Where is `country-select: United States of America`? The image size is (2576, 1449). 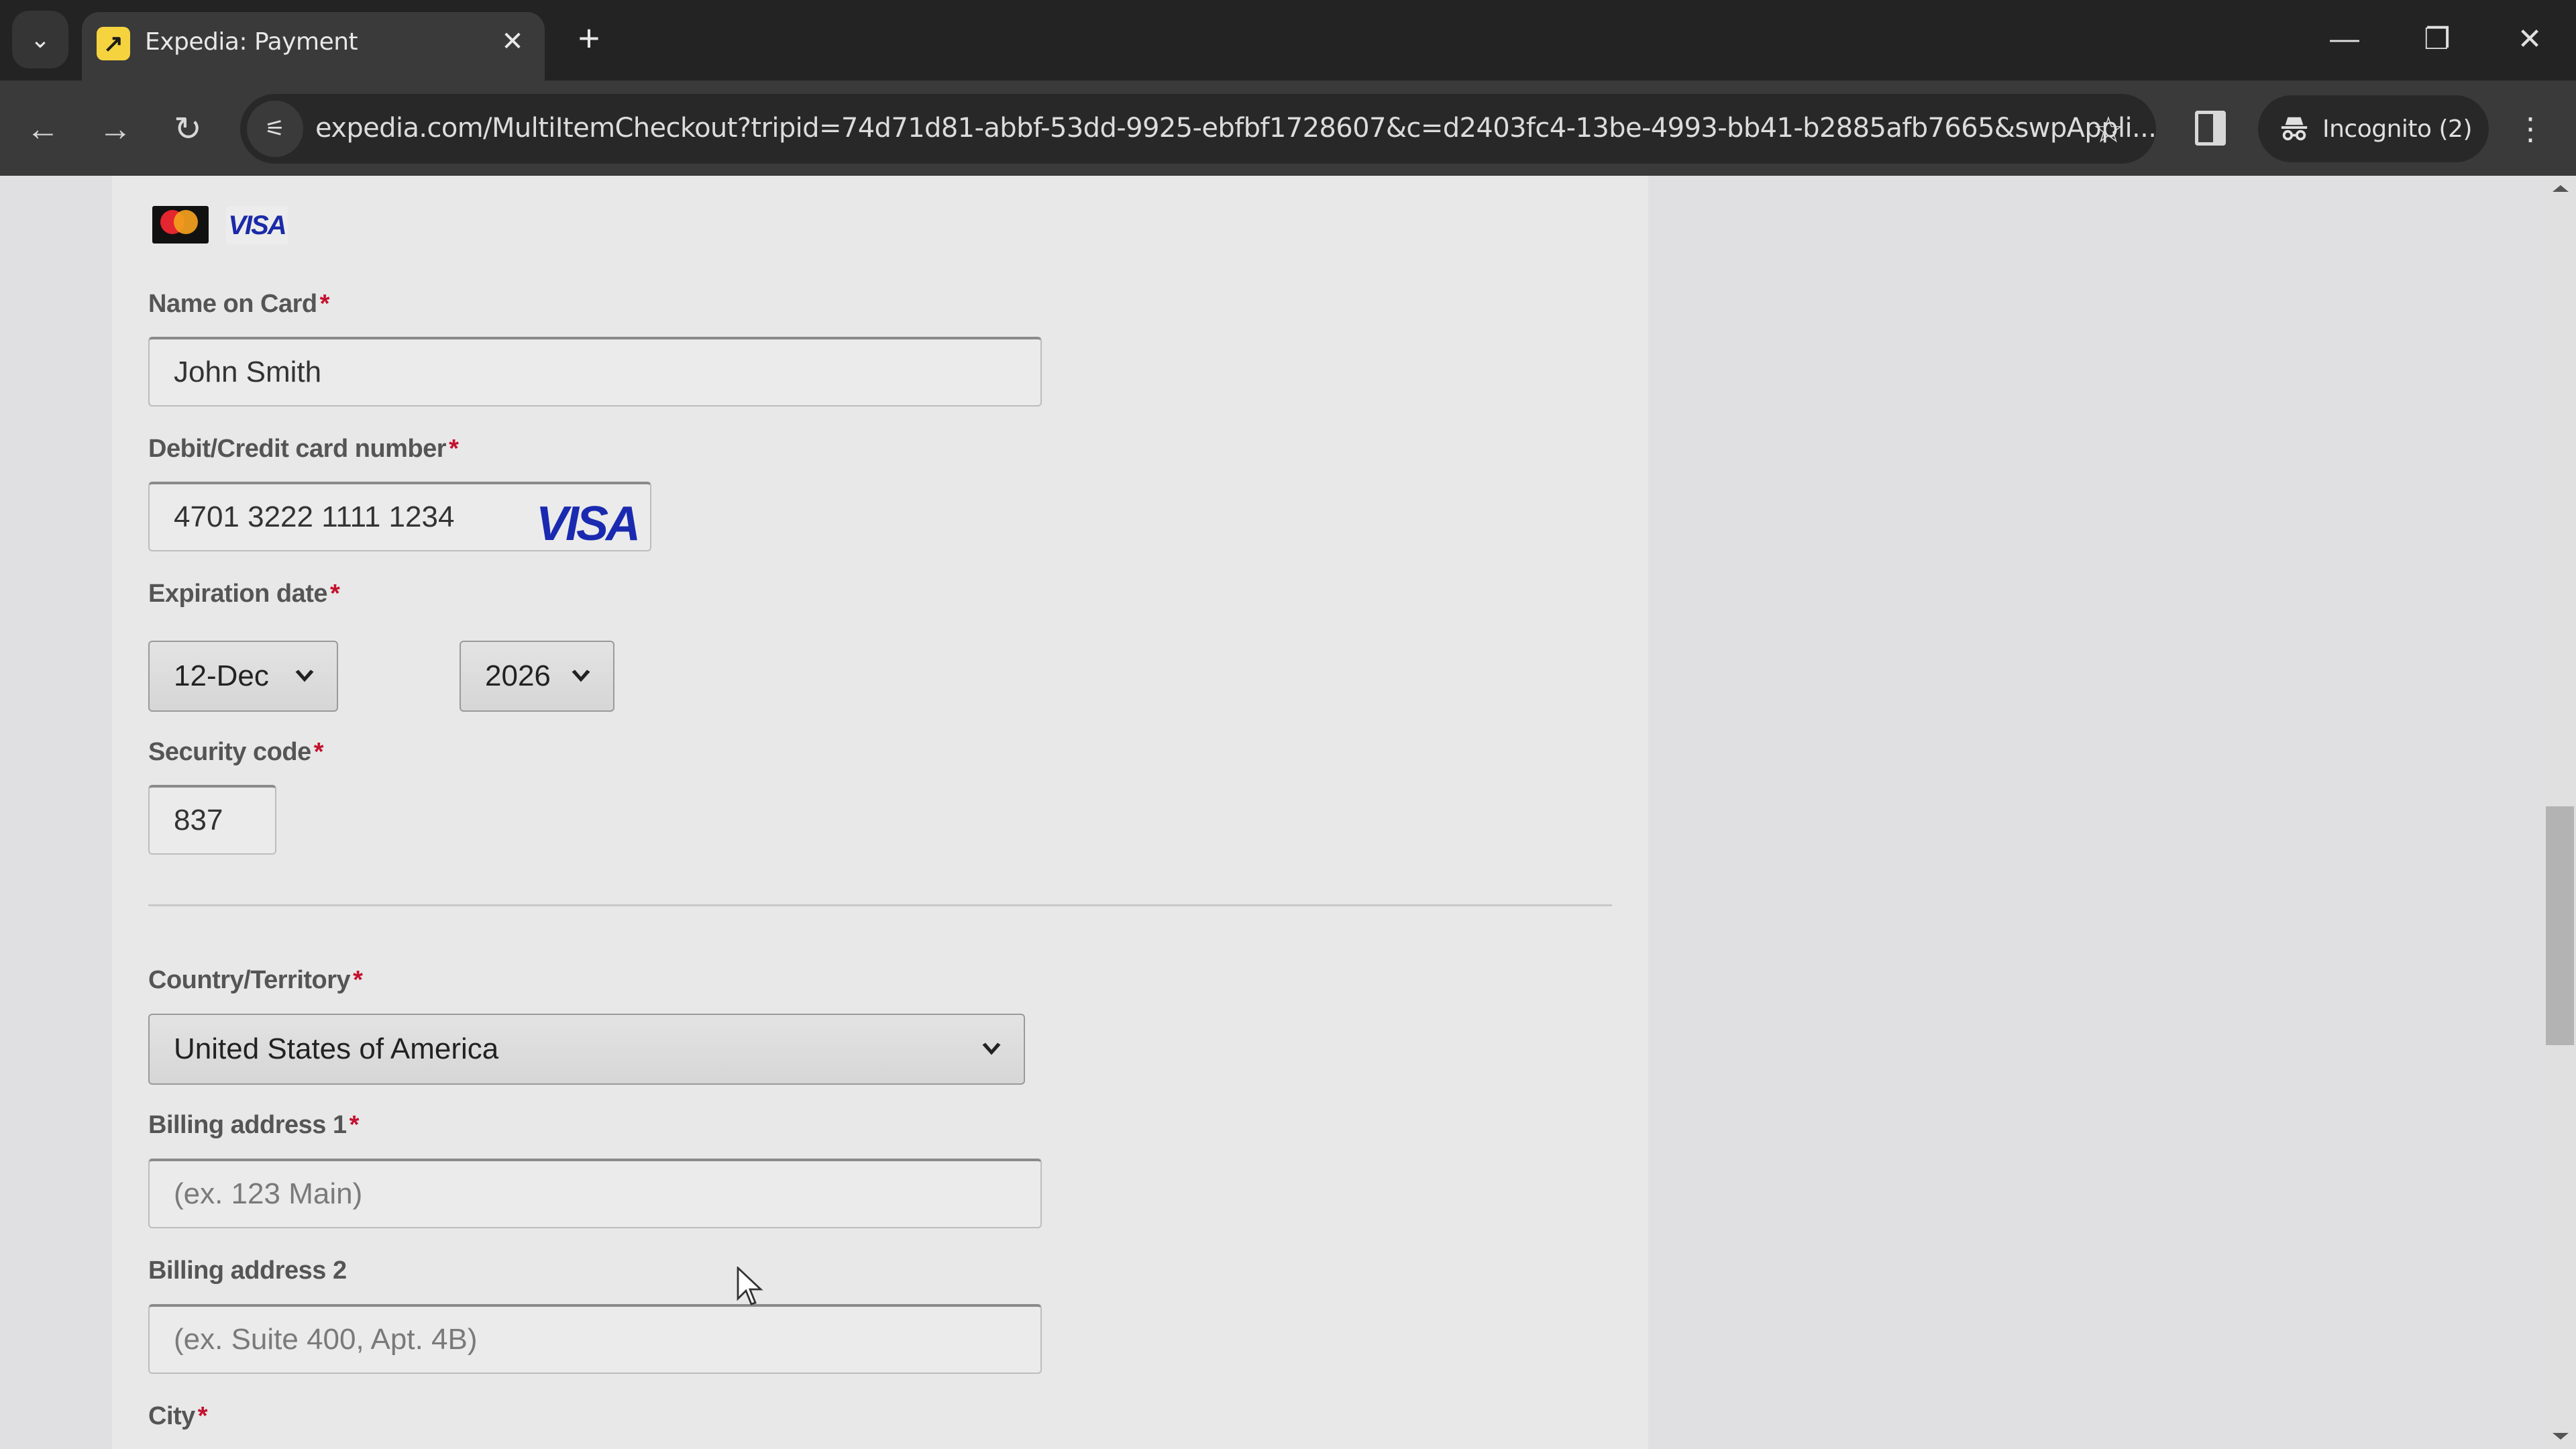 country-select: United States of America is located at coordinates (586, 1049).